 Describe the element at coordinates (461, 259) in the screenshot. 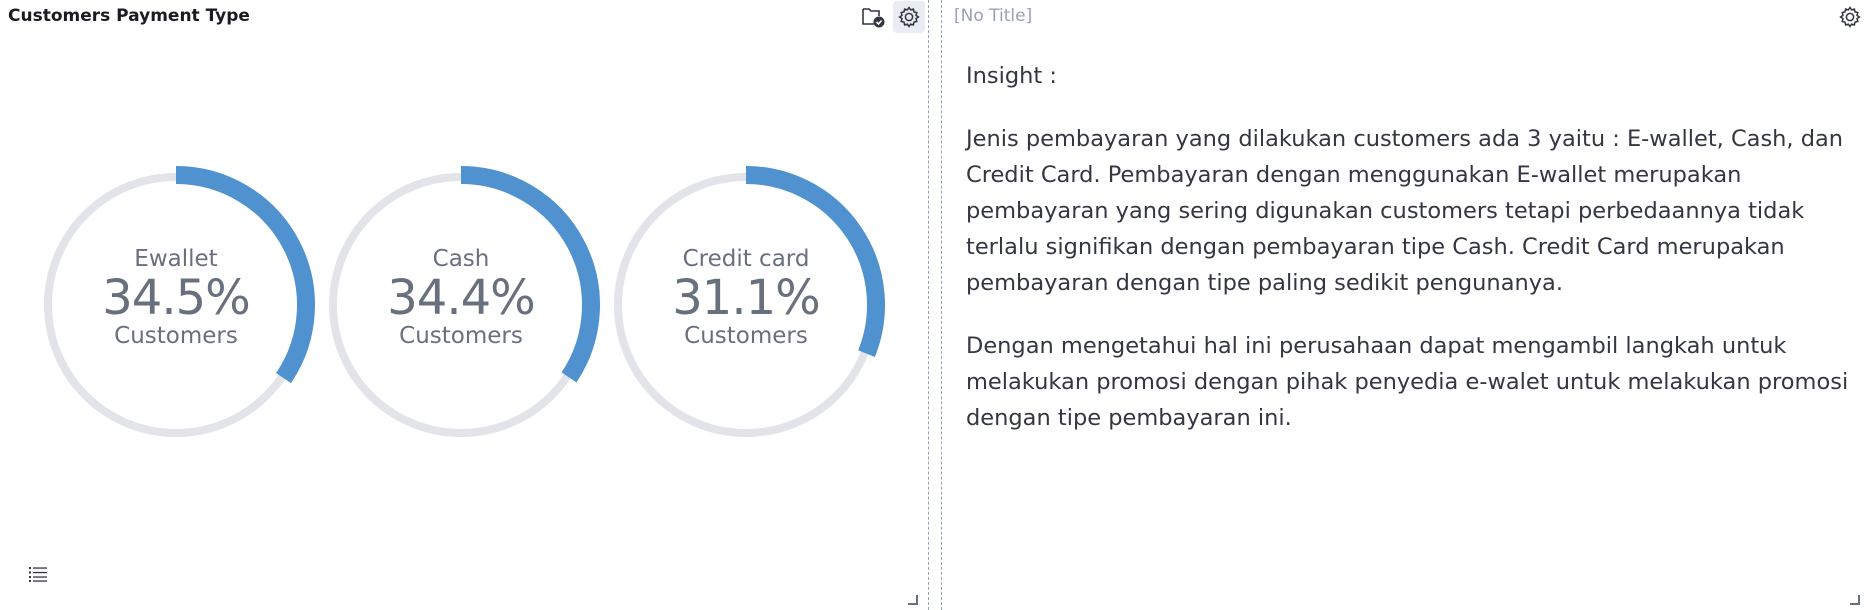

I see `gauge-label: Cash` at that location.